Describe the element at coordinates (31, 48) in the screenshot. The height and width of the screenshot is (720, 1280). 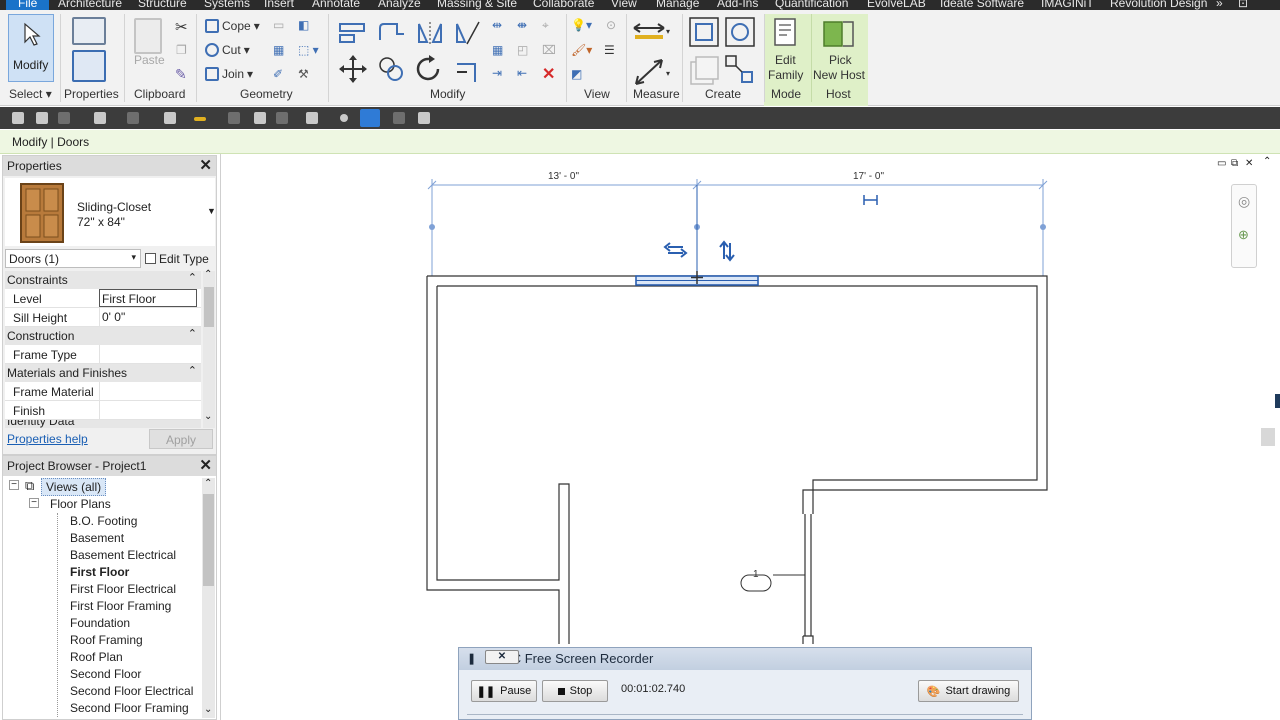
I see `modify-tool-button: Modify` at that location.